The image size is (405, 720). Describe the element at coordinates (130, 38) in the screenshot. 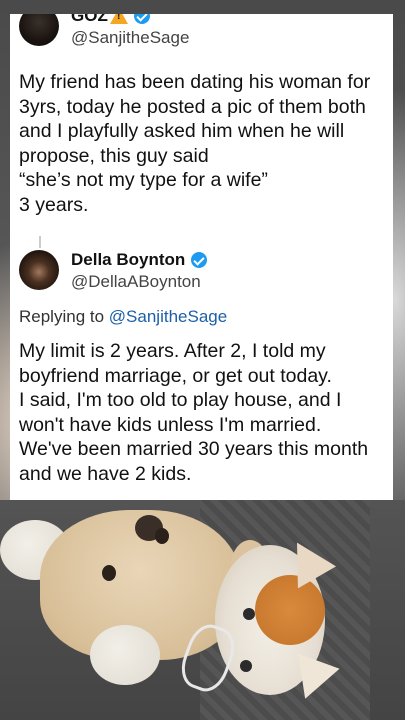

I see `original-author-handle: @SanjitheSage` at that location.